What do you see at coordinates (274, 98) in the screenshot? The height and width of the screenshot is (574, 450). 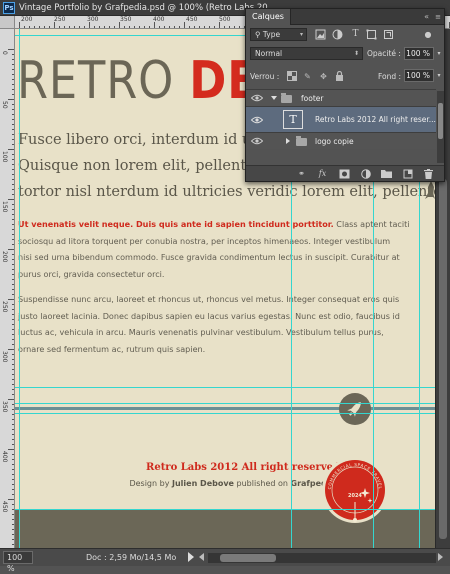 I see `group-expanded-icon` at bounding box center [274, 98].